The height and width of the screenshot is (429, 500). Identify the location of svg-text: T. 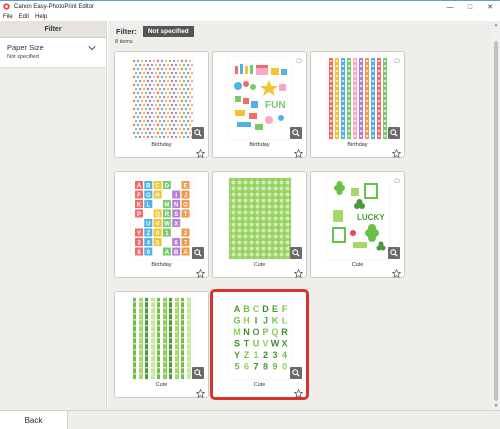
(186, 215).